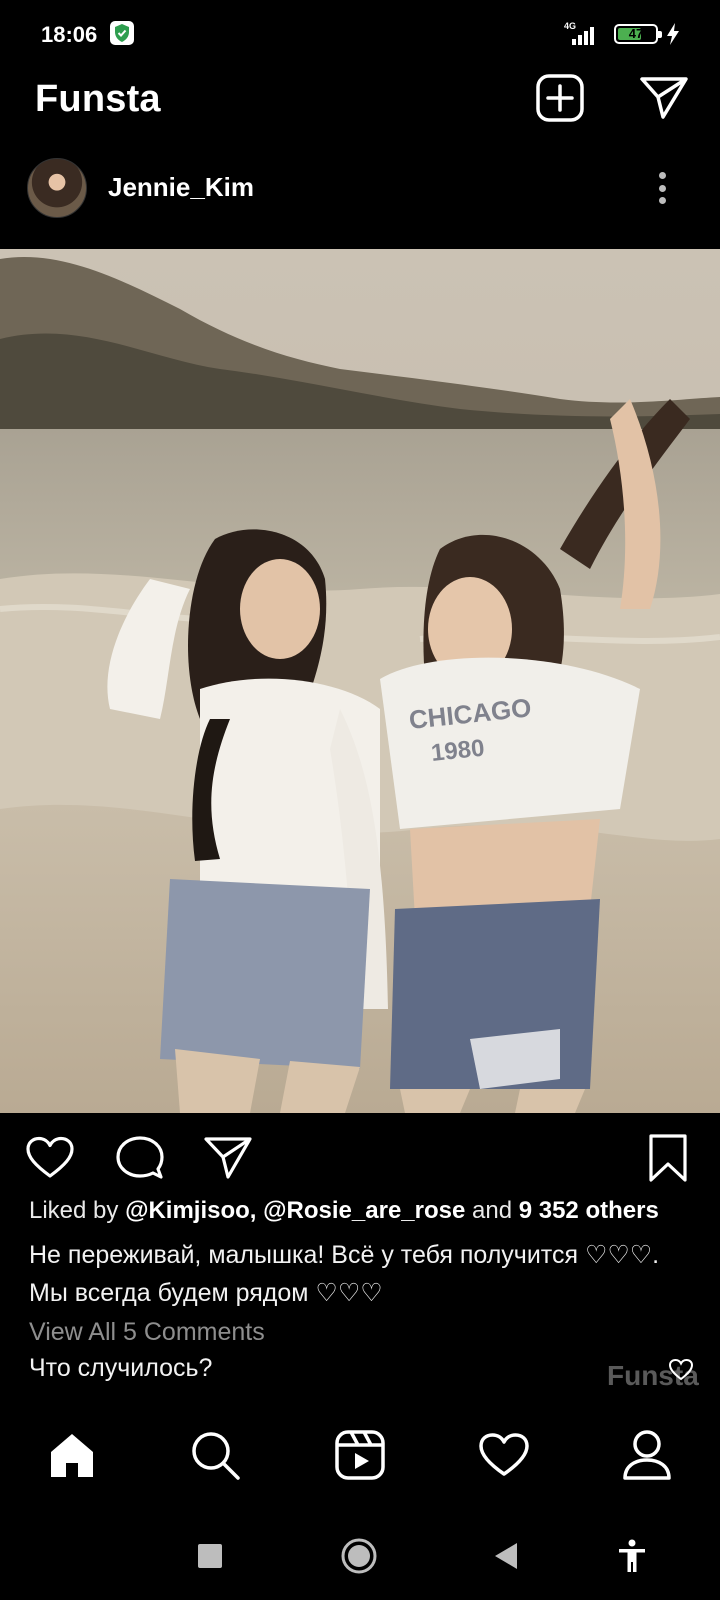 The width and height of the screenshot is (720, 1600). I want to click on bookmark-icon, so click(668, 1158).